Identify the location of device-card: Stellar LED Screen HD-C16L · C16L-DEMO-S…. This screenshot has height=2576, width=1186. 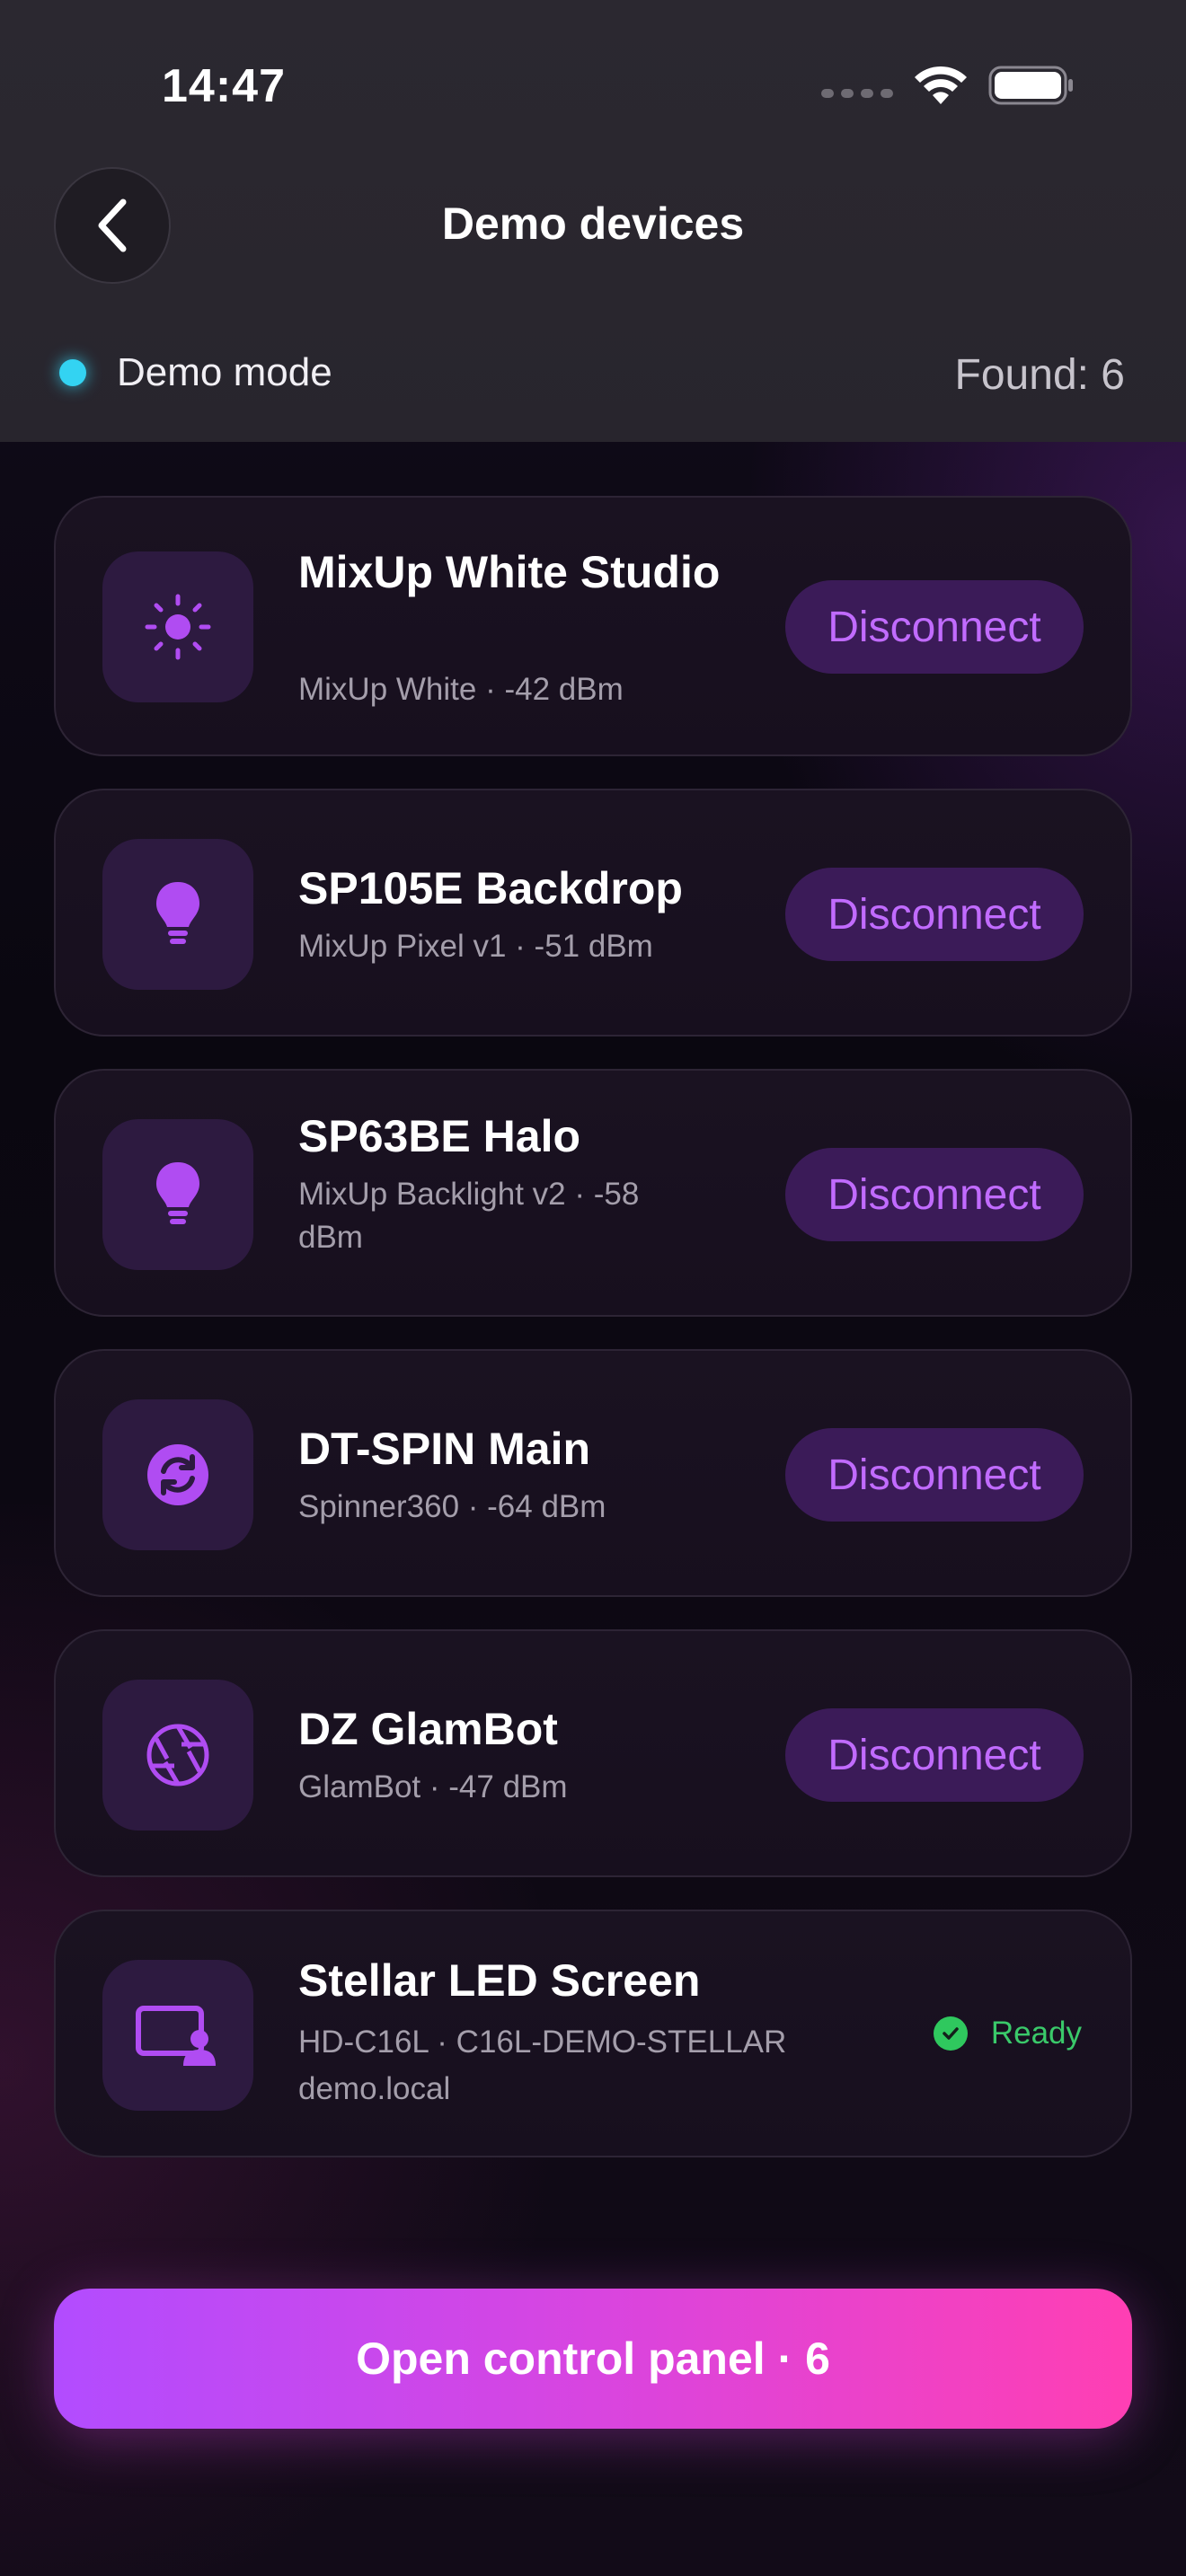
(593, 2033).